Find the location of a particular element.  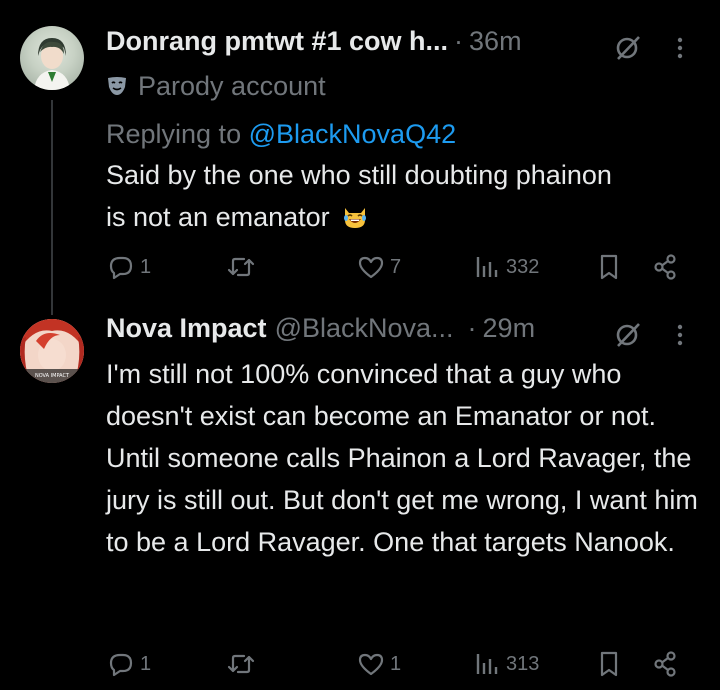

like-count: 7 is located at coordinates (396, 266).